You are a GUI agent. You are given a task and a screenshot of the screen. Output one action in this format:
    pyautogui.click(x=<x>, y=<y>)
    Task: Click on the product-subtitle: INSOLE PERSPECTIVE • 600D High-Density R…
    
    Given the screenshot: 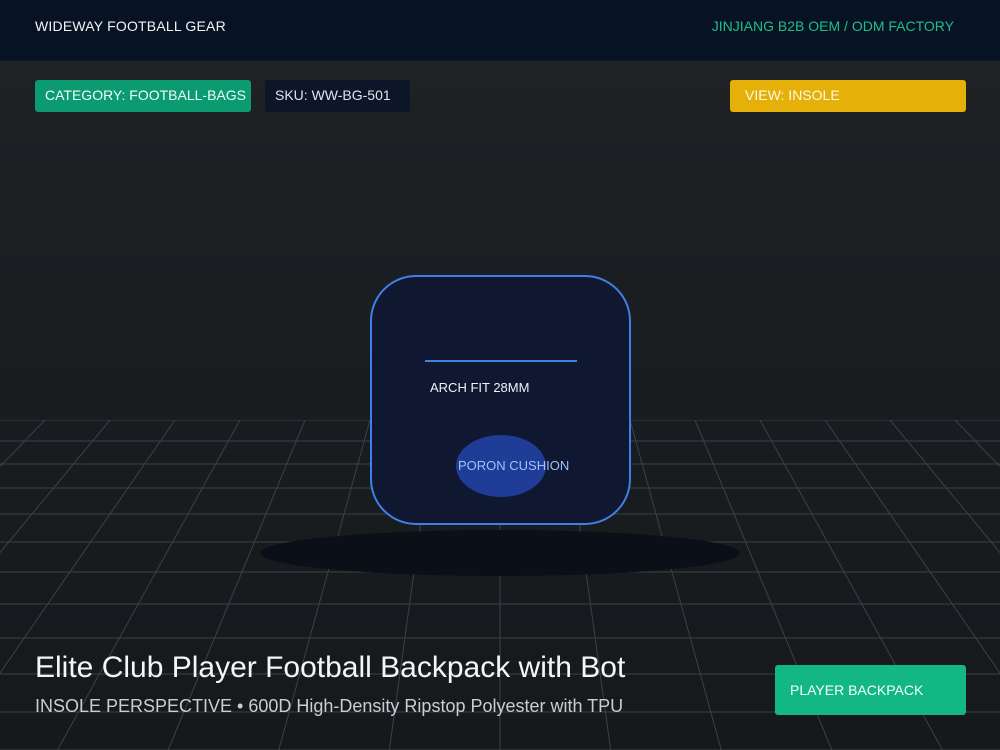 What is the action you would take?
    pyautogui.click(x=329, y=706)
    